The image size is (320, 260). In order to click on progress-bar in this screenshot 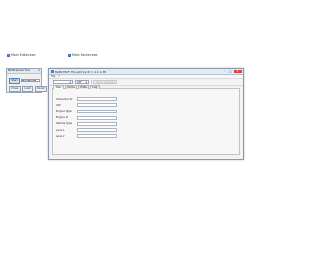, I will do `click(31, 81)`.